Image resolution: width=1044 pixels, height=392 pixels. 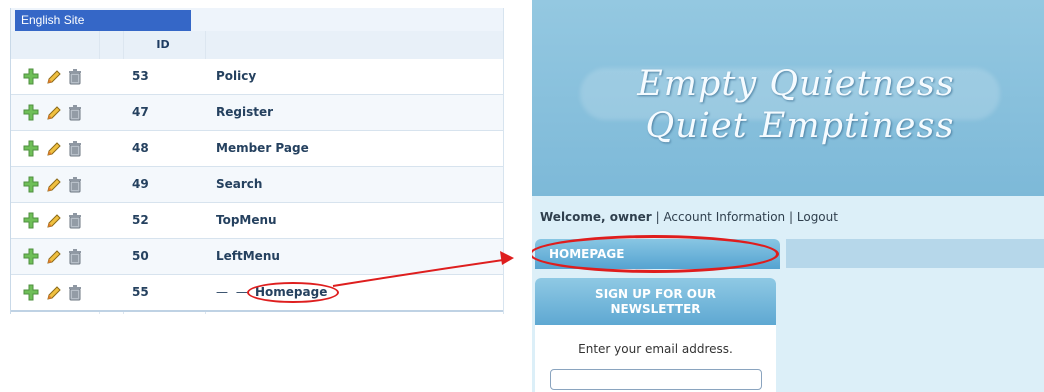 What do you see at coordinates (655, 309) in the screenshot?
I see `newsletter-title-line-2: NEWSLETTER` at bounding box center [655, 309].